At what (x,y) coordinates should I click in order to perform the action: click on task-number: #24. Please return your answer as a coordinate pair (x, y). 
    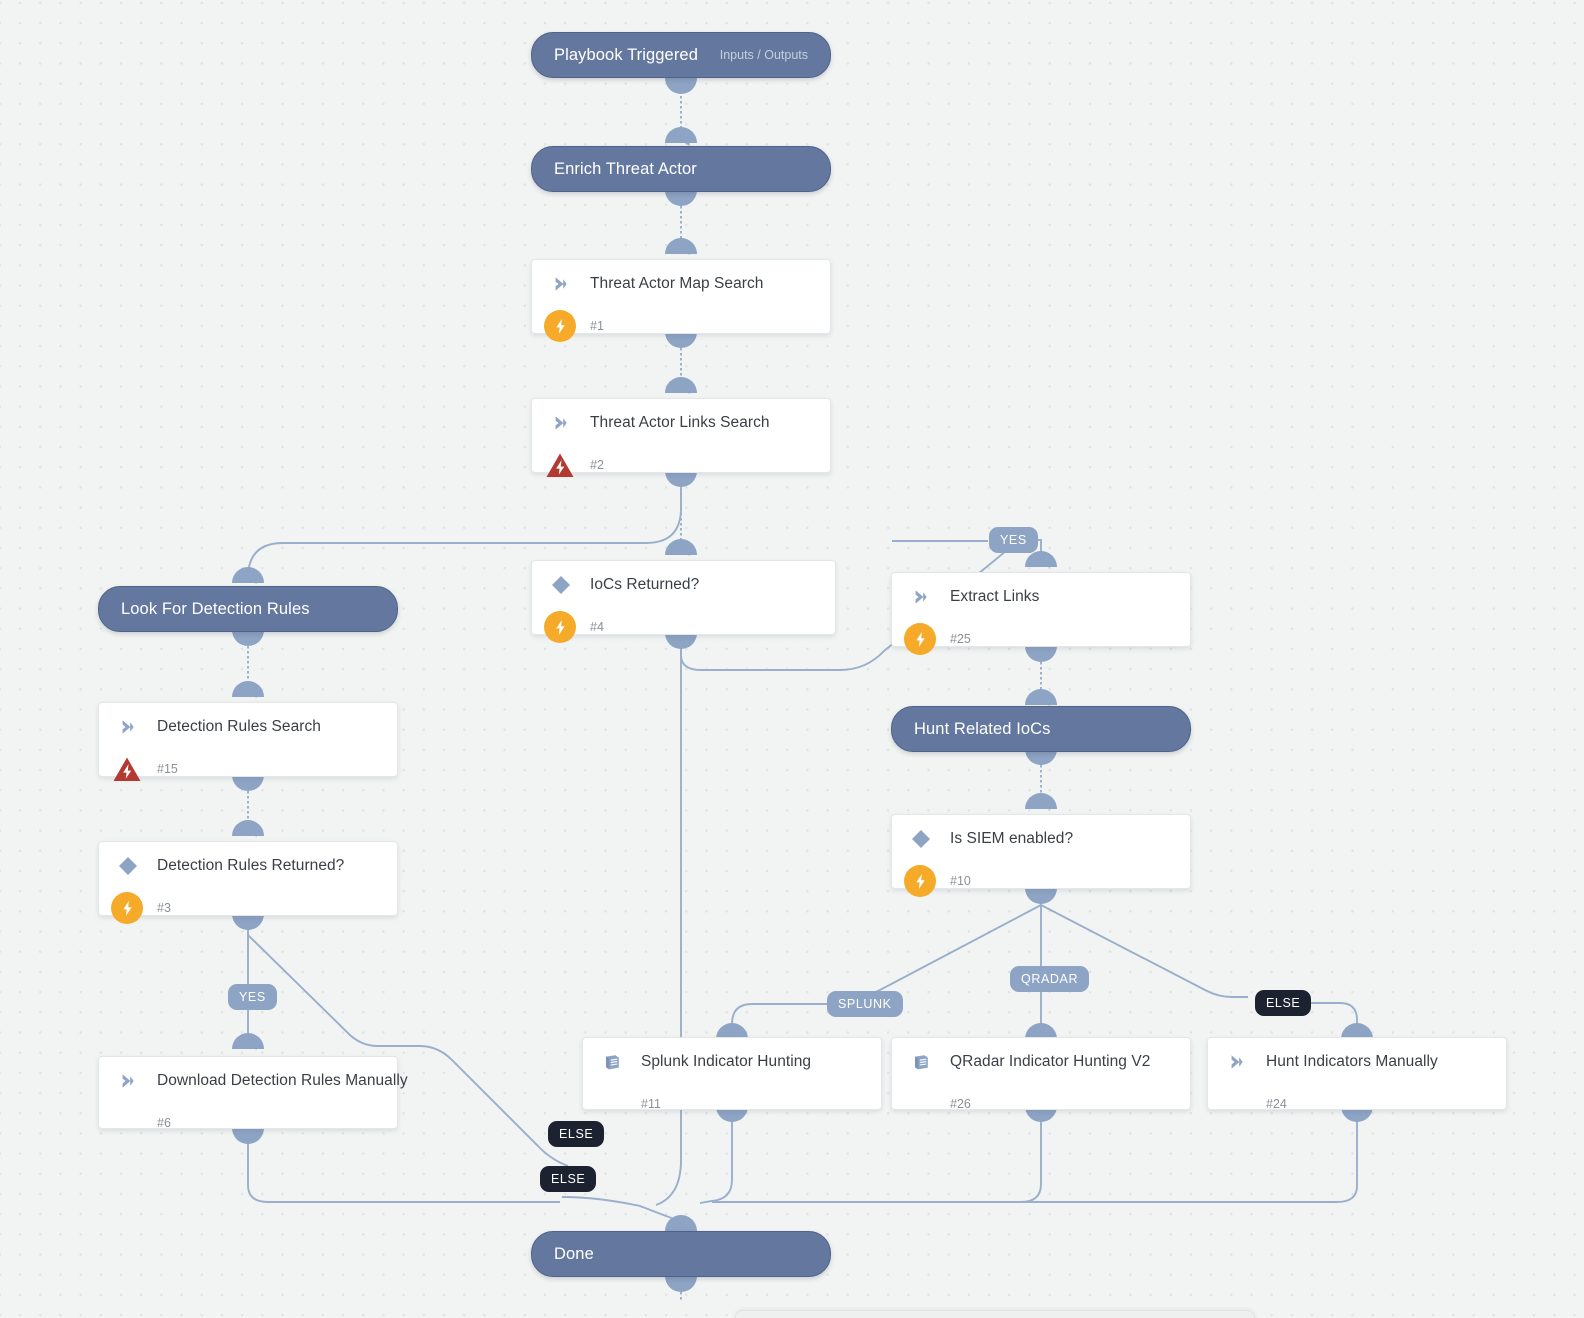
    Looking at the image, I should click on (1276, 1104).